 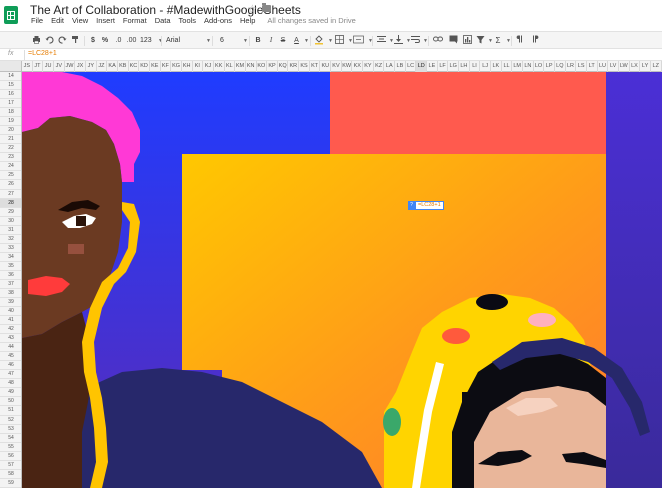 What do you see at coordinates (390, 66) in the screenshot?
I see `column-header-la: LA` at bounding box center [390, 66].